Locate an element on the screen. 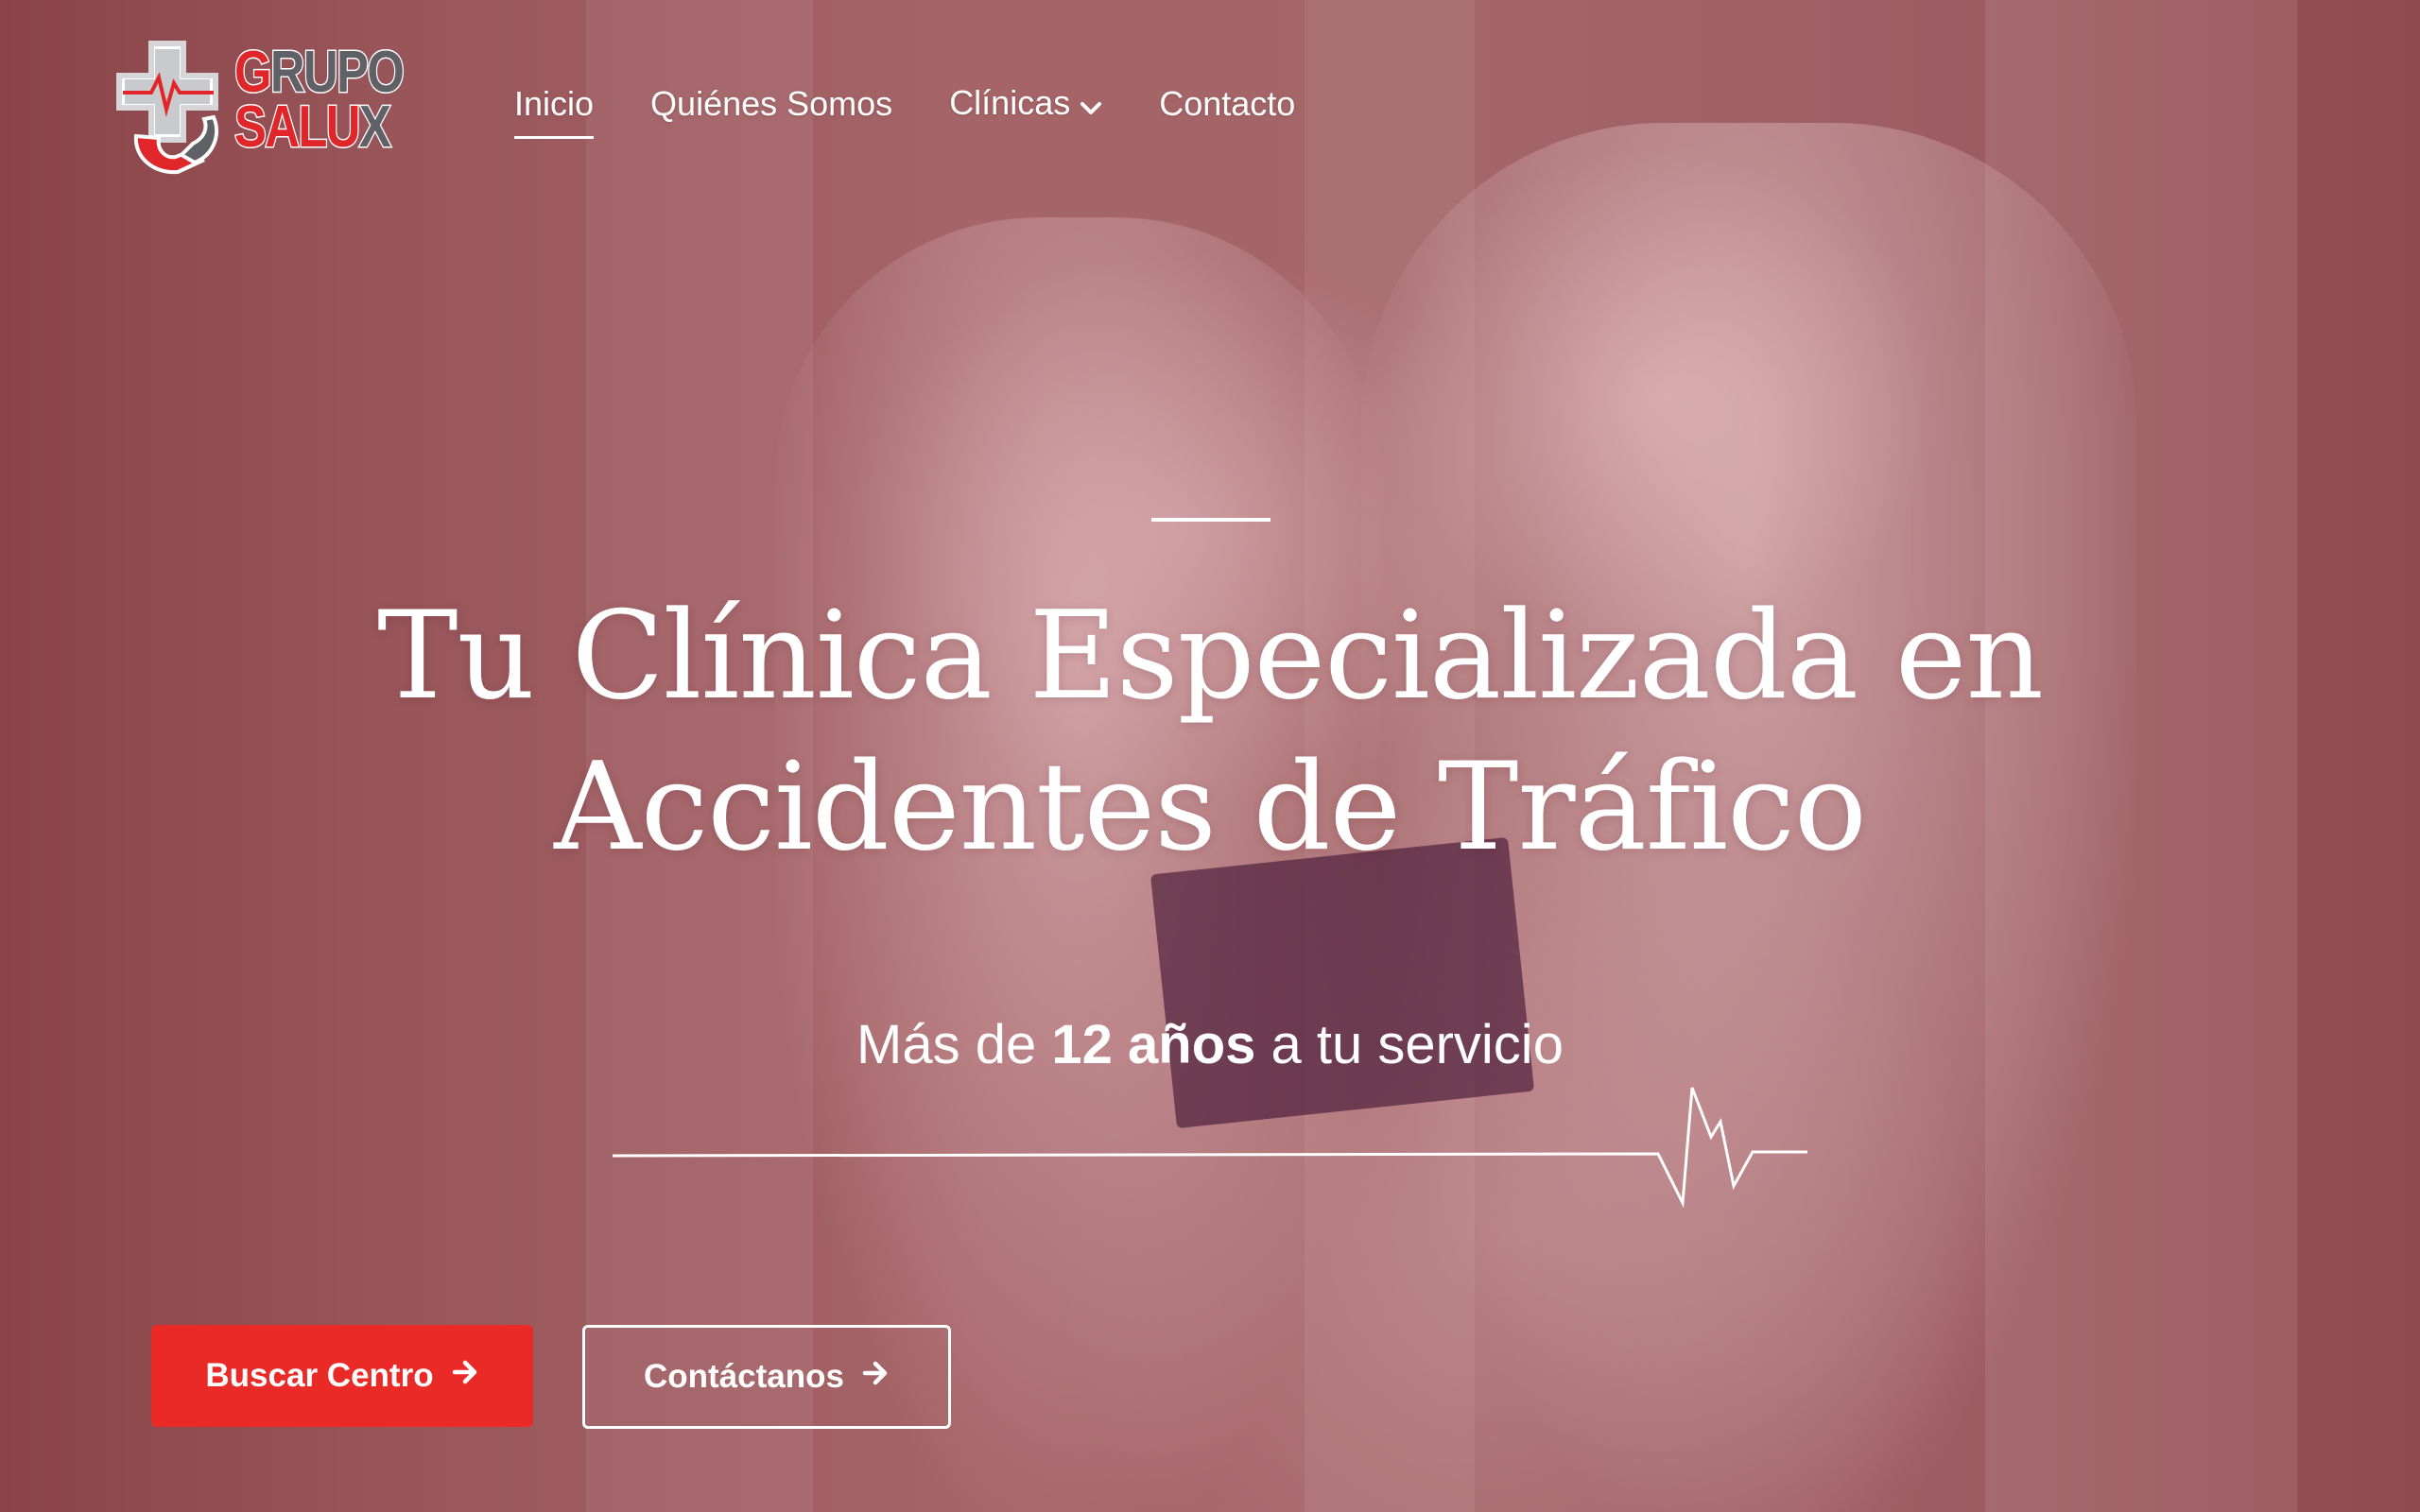 Image resolution: width=2420 pixels, height=1512 pixels. logo-wordmark: GRUPO SALUX is located at coordinates (319, 100).